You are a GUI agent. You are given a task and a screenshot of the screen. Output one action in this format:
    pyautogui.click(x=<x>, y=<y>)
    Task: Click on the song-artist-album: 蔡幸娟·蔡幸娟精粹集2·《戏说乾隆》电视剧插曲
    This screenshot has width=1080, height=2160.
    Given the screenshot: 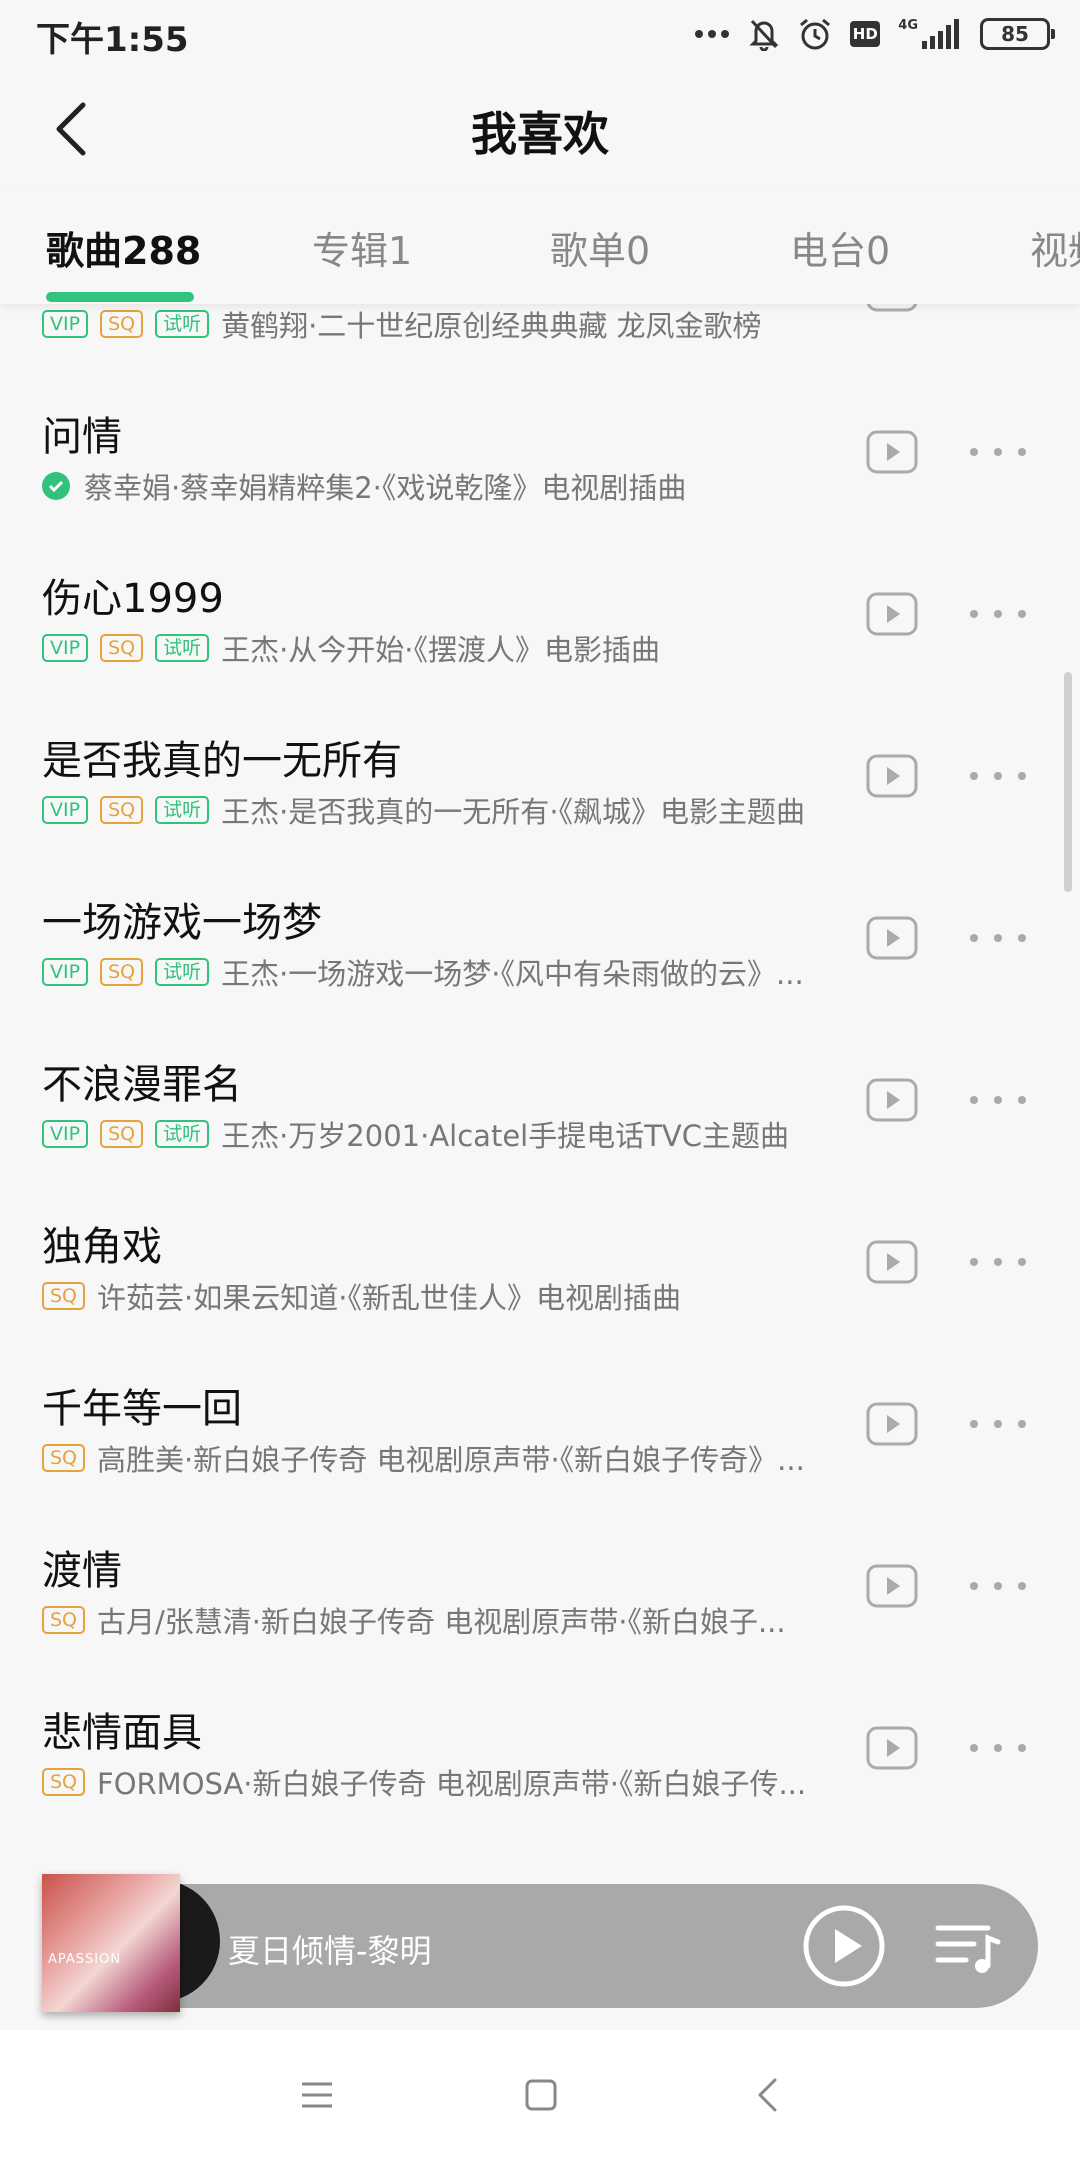 What is the action you would take?
    pyautogui.click(x=385, y=488)
    